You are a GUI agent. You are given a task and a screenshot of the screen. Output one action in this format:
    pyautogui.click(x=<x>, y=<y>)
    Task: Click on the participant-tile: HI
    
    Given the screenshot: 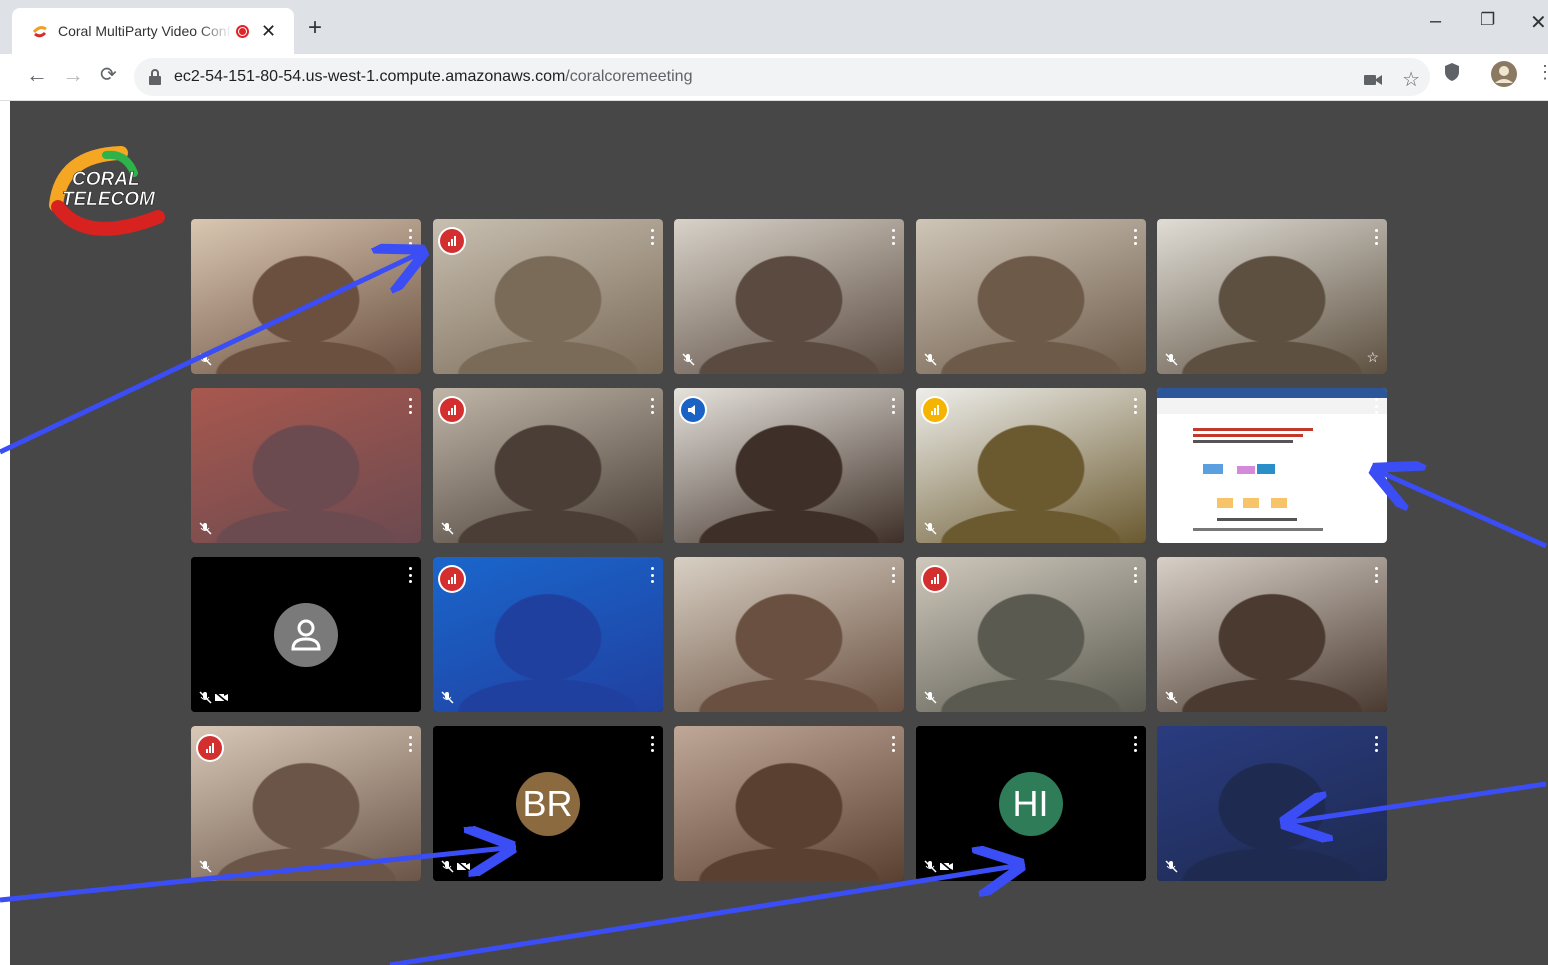 What is the action you would take?
    pyautogui.click(x=1030, y=803)
    